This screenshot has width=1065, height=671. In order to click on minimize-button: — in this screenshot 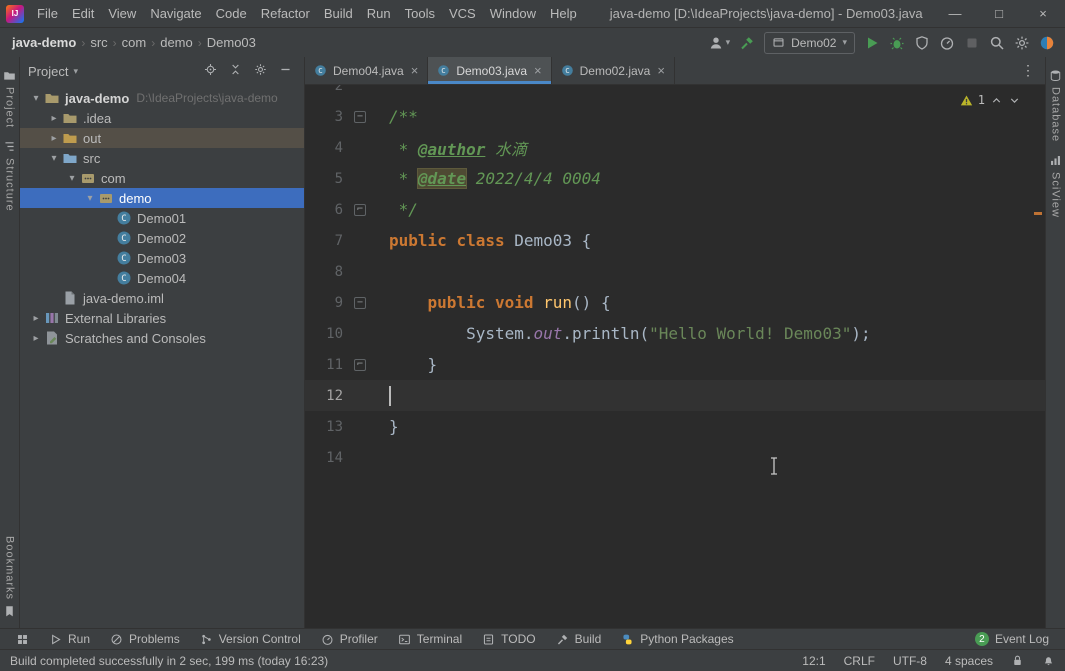, I will do `click(955, 13)`.